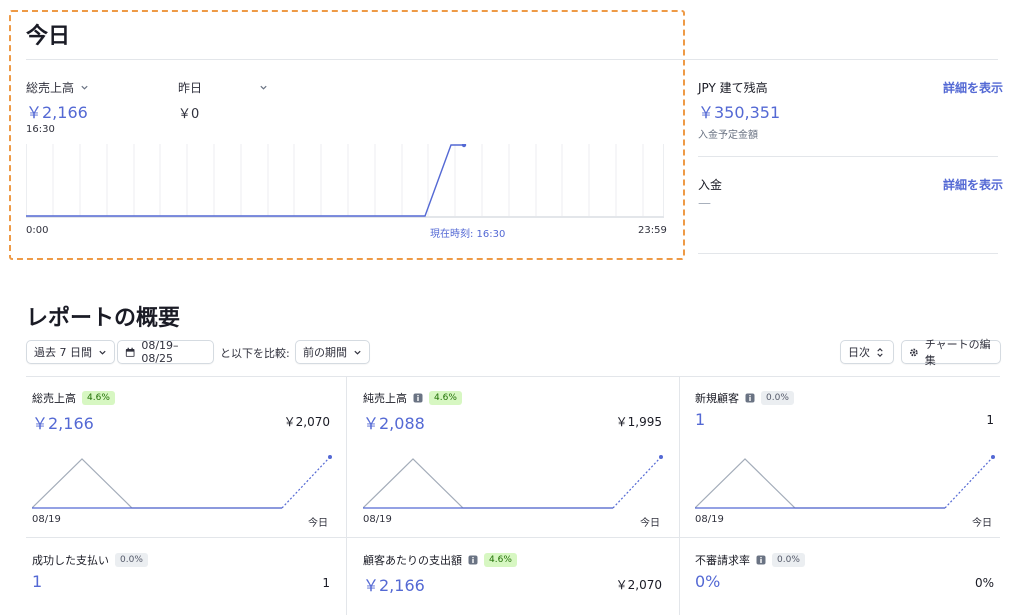 Image resolution: width=1028 pixels, height=615 pixels. I want to click on card-net-volume-value: ￥2,088, so click(394, 423).